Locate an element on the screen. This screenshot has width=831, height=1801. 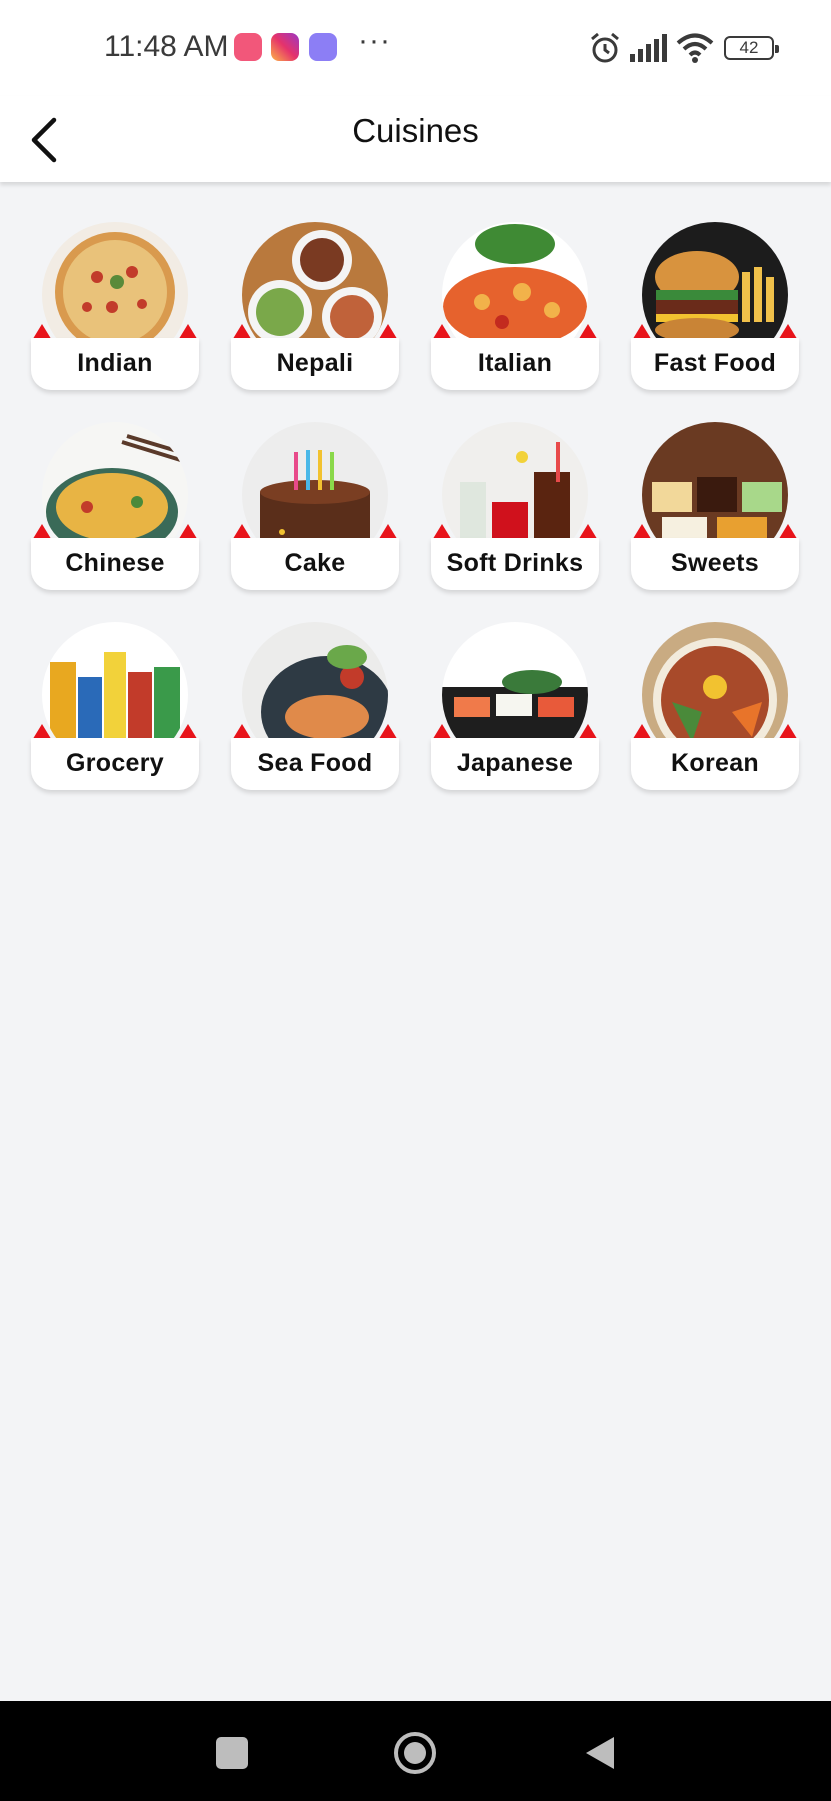
page-title: Cuisines is located at coordinates (415, 130).